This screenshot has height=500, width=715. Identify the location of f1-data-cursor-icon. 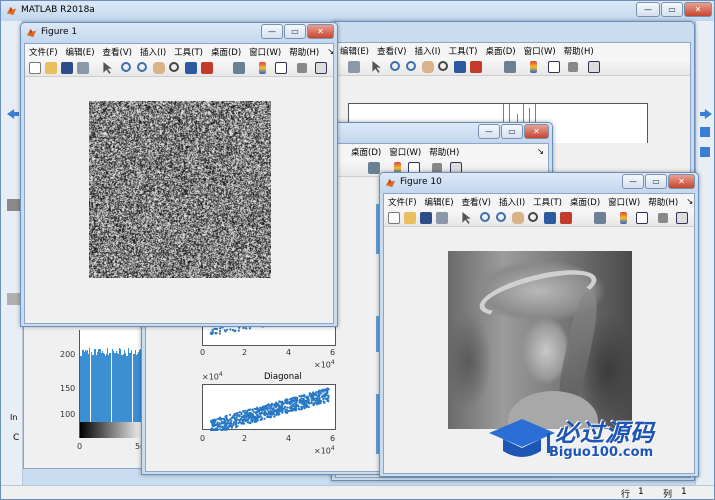
(191, 68).